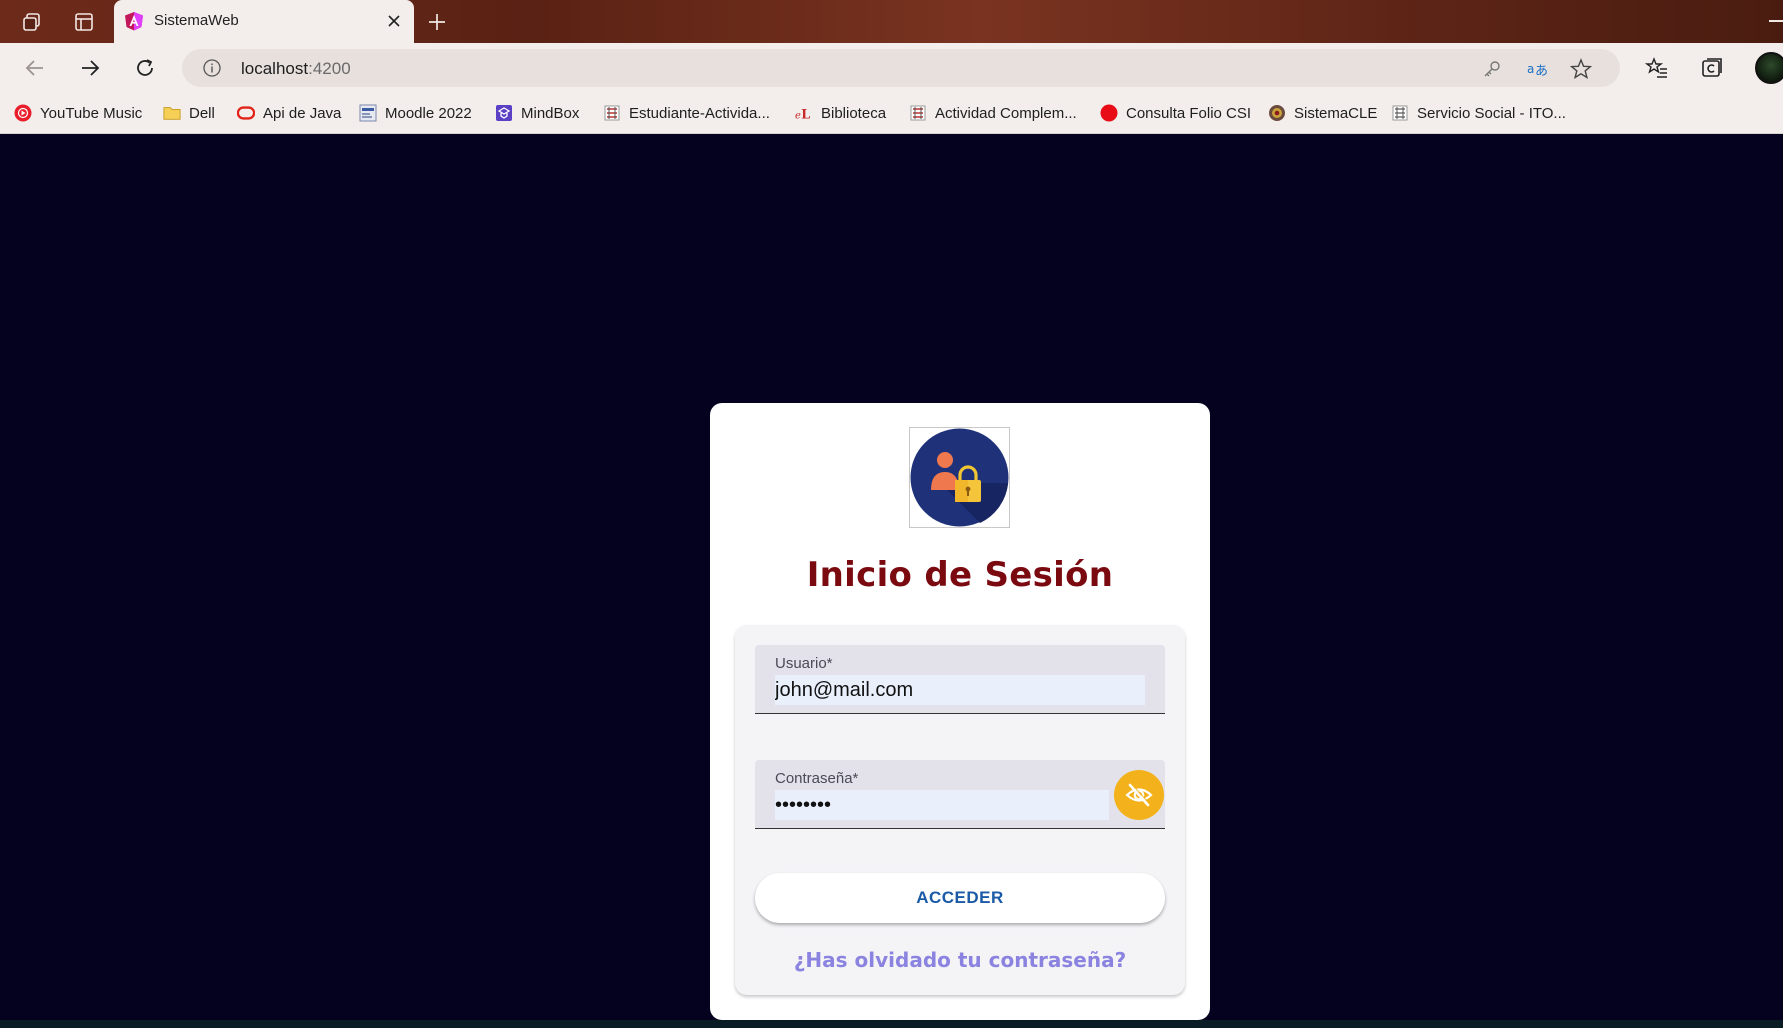 This screenshot has height=1028, width=1783. I want to click on new-tab-icon, so click(437, 22).